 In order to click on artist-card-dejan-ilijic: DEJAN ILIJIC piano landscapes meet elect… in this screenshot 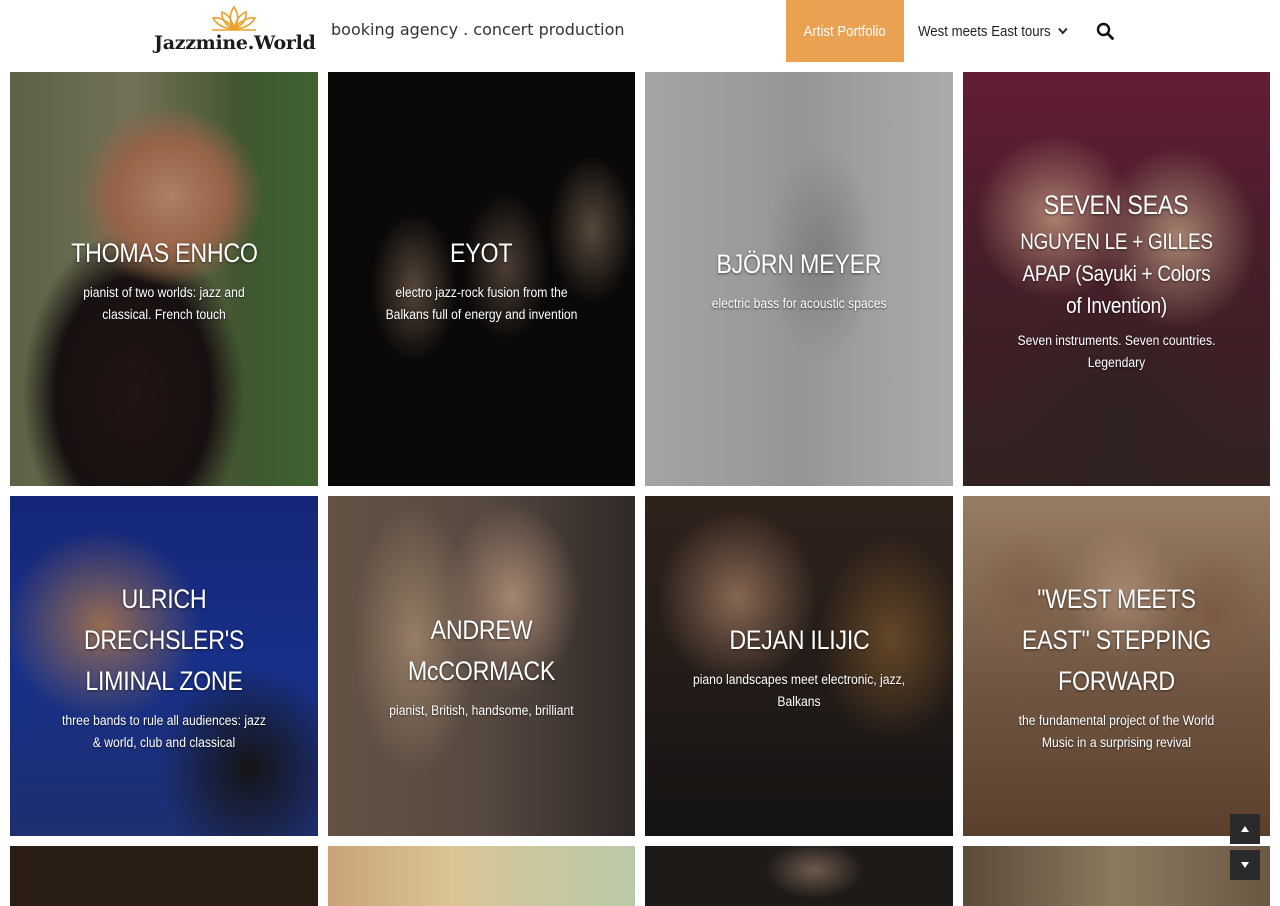, I will do `click(799, 666)`.